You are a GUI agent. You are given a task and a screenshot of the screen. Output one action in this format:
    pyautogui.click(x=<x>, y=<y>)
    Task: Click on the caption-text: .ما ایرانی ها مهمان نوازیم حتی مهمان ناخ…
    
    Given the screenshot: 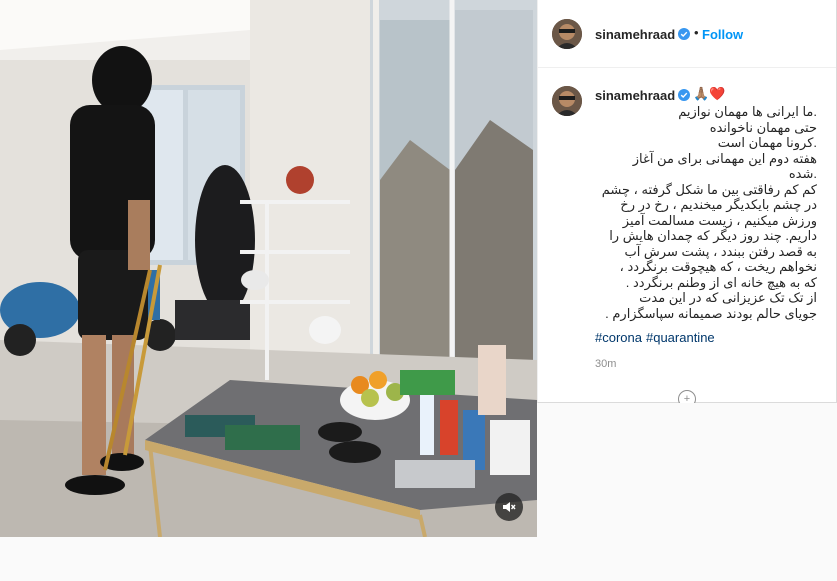 What is the action you would take?
    pyautogui.click(x=706, y=212)
    